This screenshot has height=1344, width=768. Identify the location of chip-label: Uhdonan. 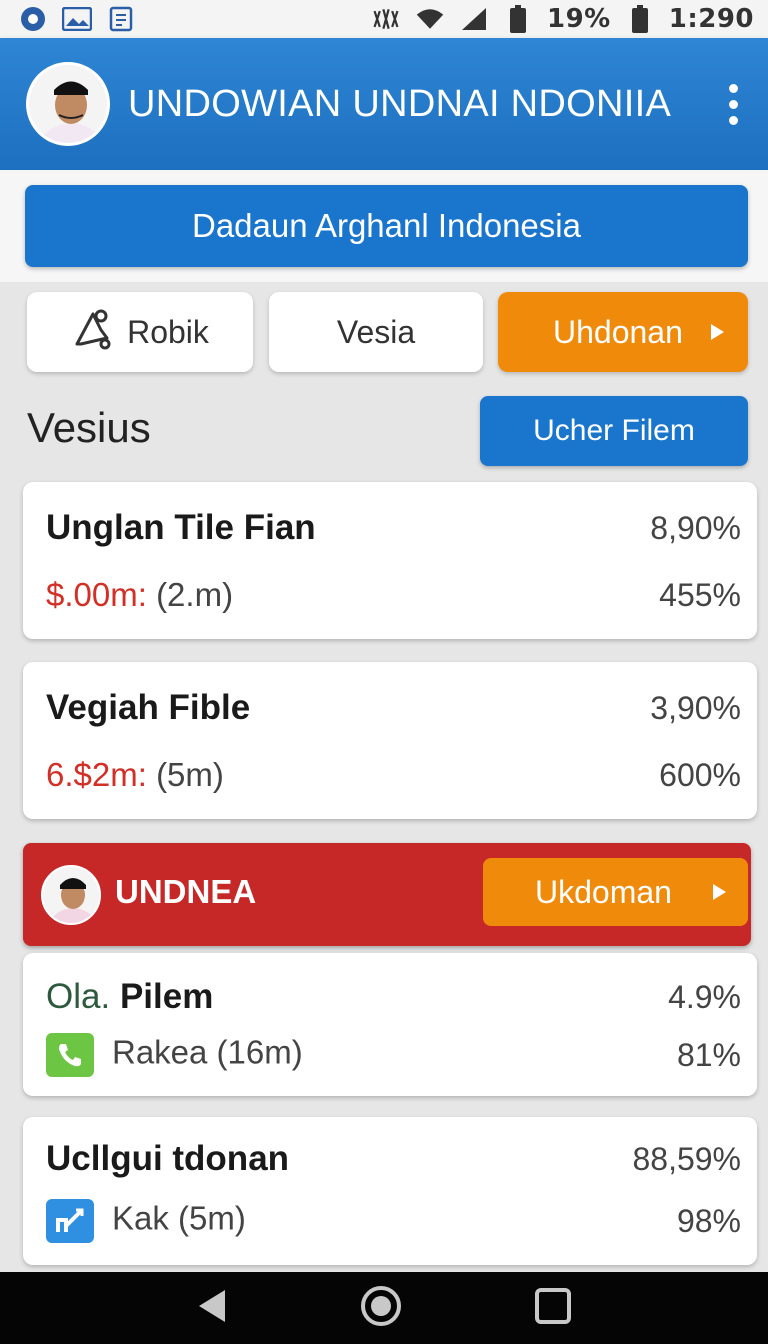
(618, 331).